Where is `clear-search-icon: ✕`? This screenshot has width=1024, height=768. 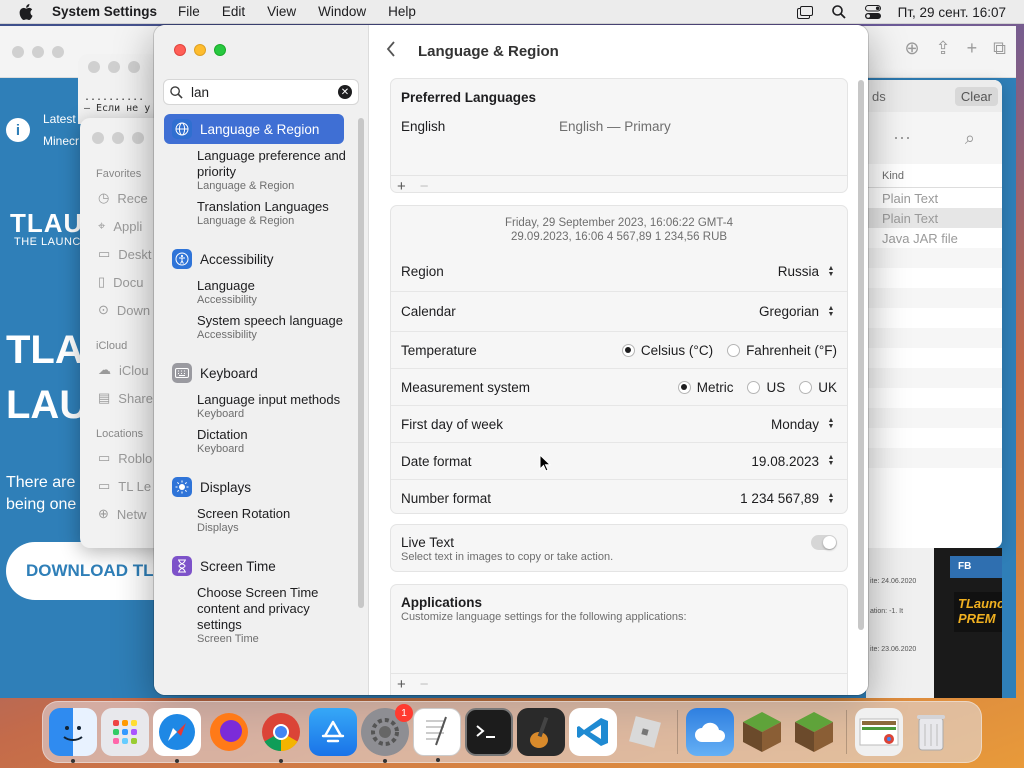
clear-search-icon: ✕ is located at coordinates (345, 92).